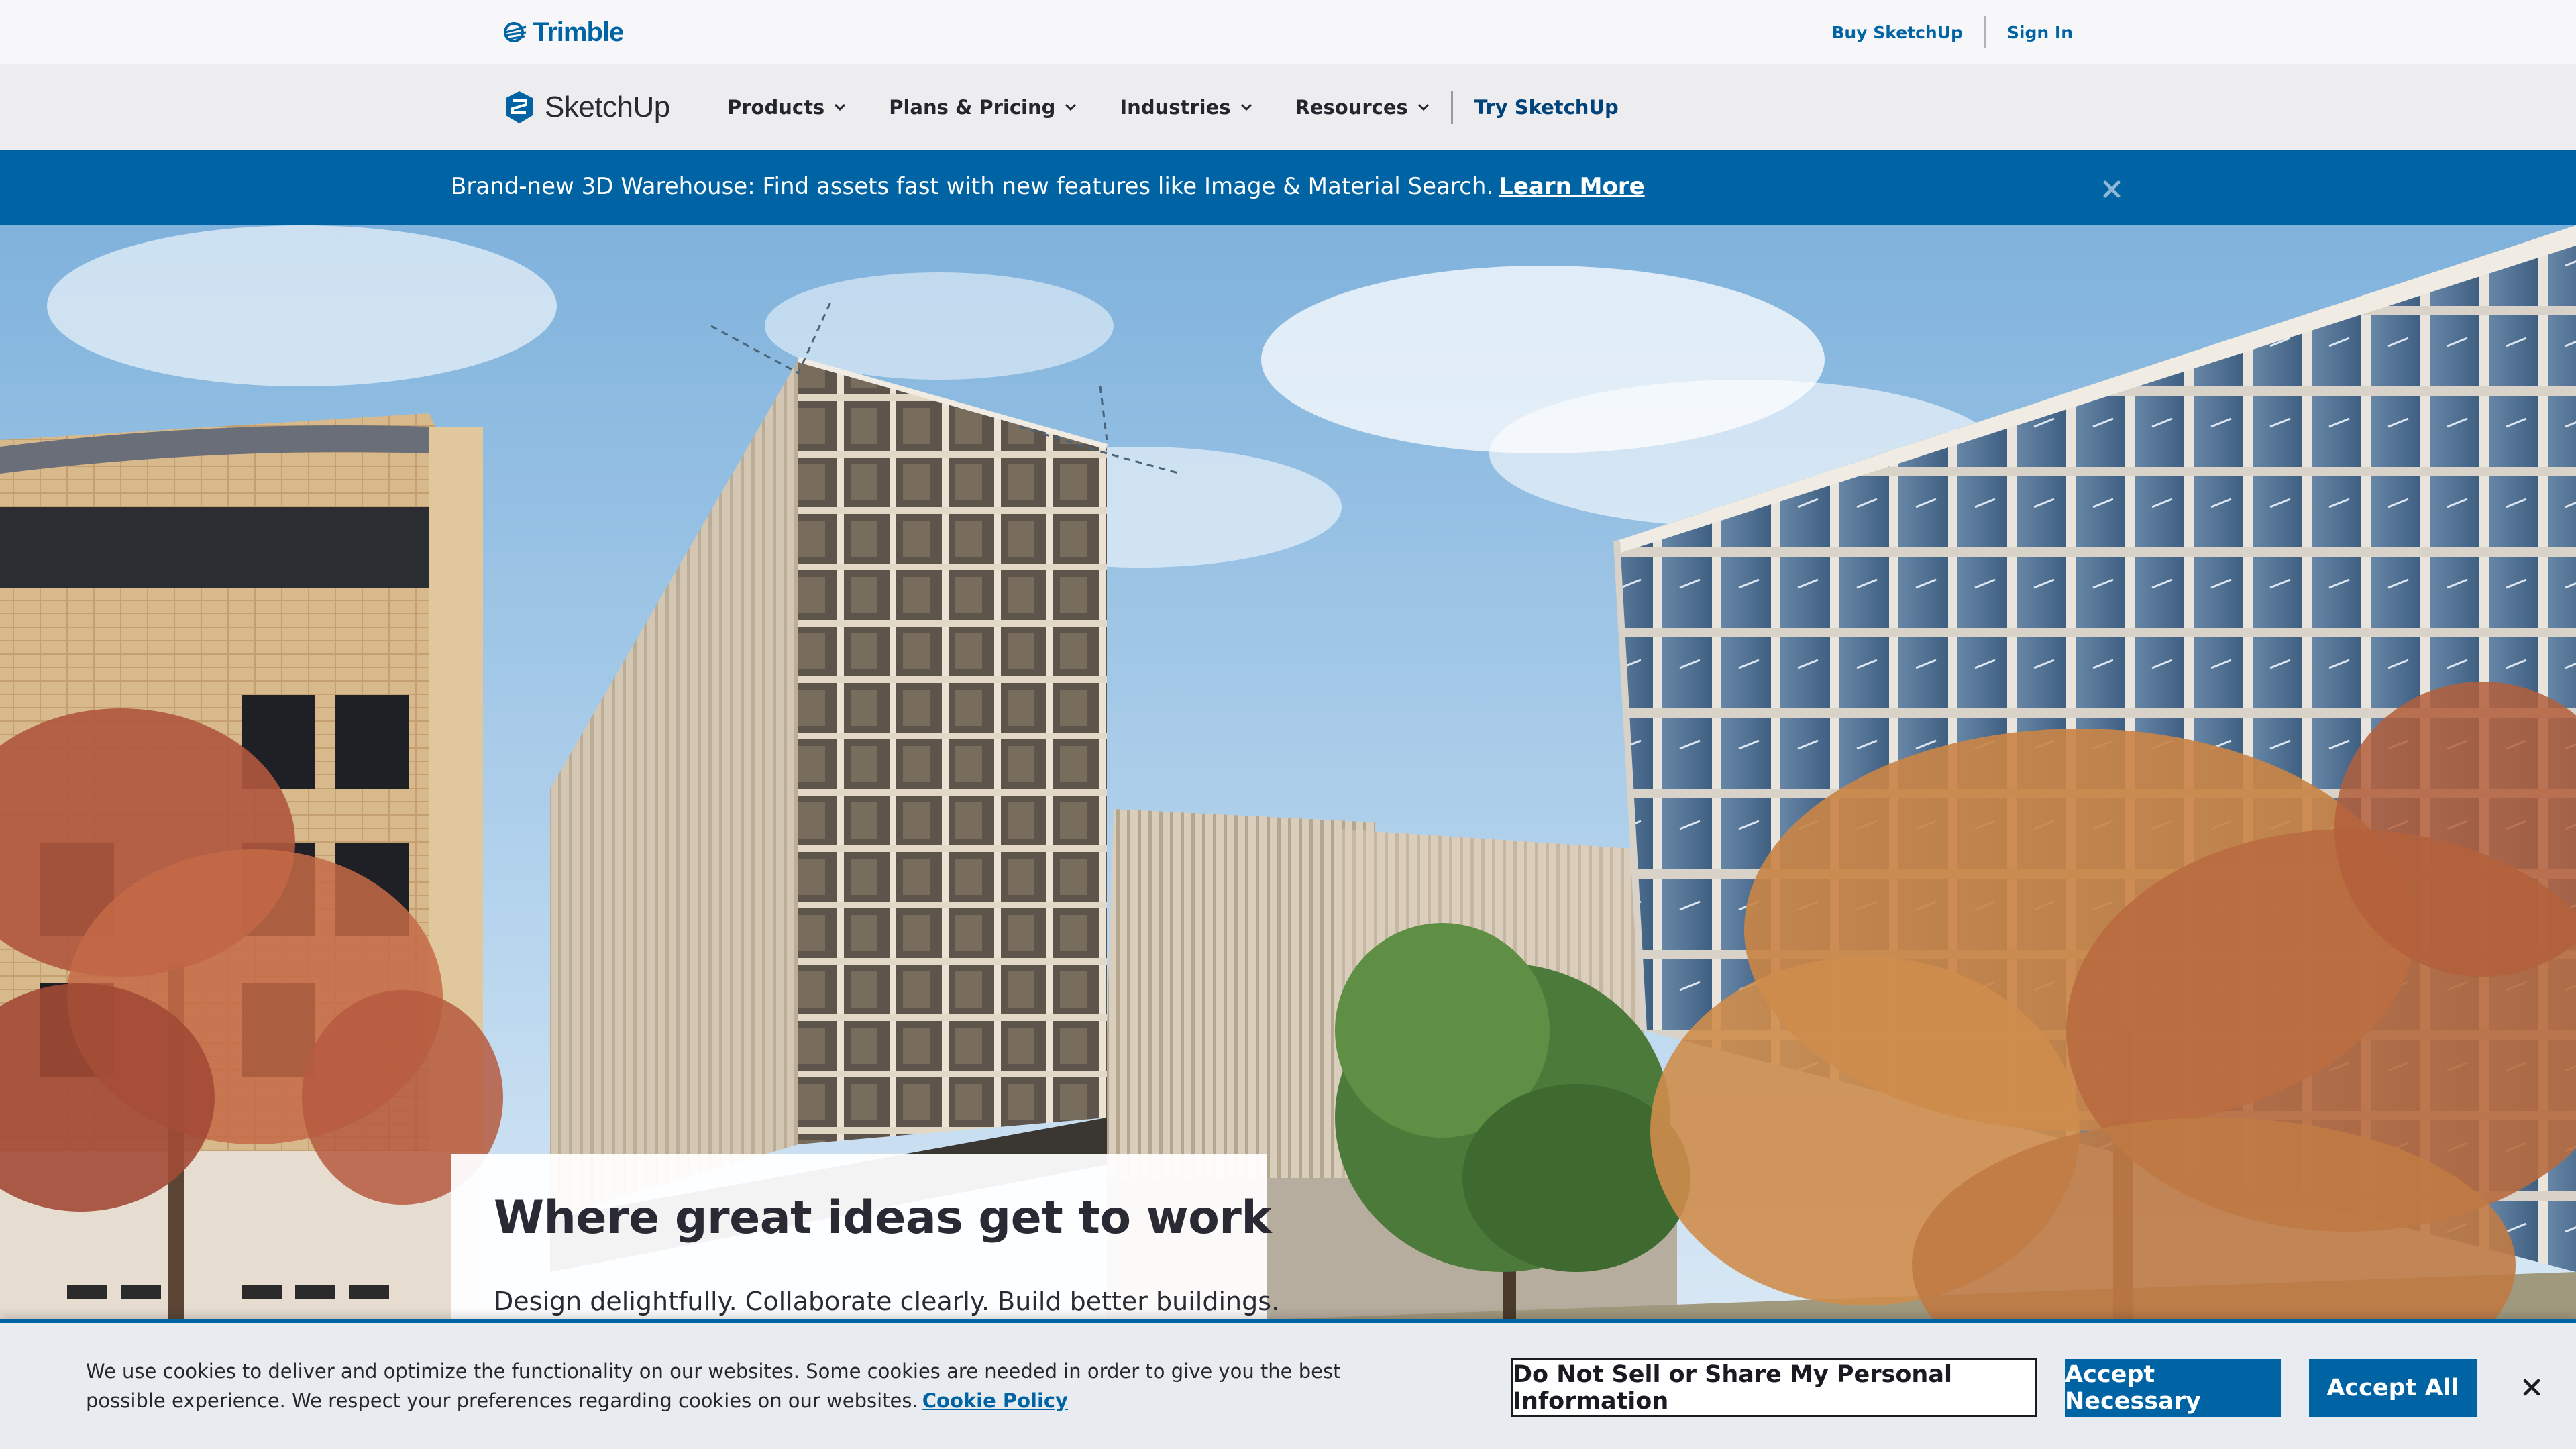  I want to click on nav-item-label: Resources, so click(1351, 107).